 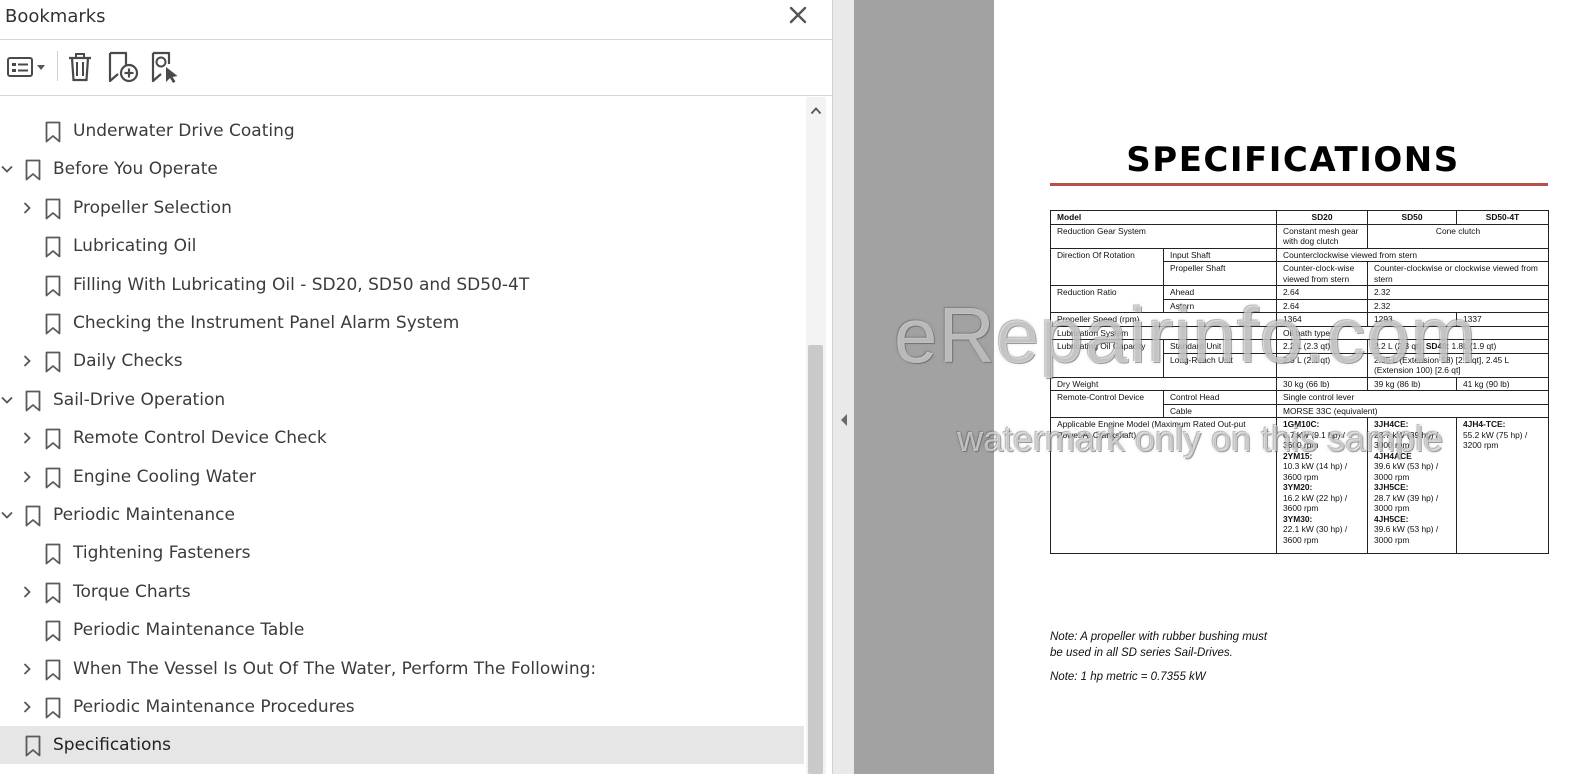 What do you see at coordinates (1301, 424) in the screenshot?
I see `engine-model: 1GM10C:` at bounding box center [1301, 424].